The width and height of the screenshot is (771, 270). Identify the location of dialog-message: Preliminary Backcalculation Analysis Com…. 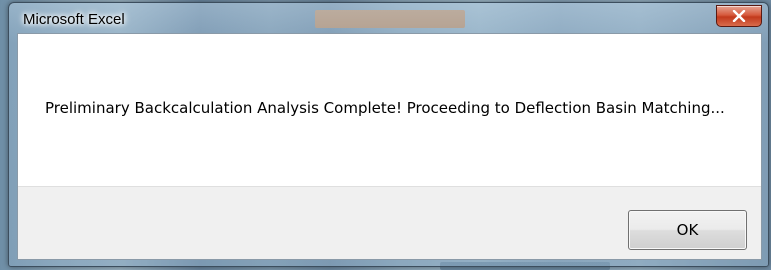
(385, 108).